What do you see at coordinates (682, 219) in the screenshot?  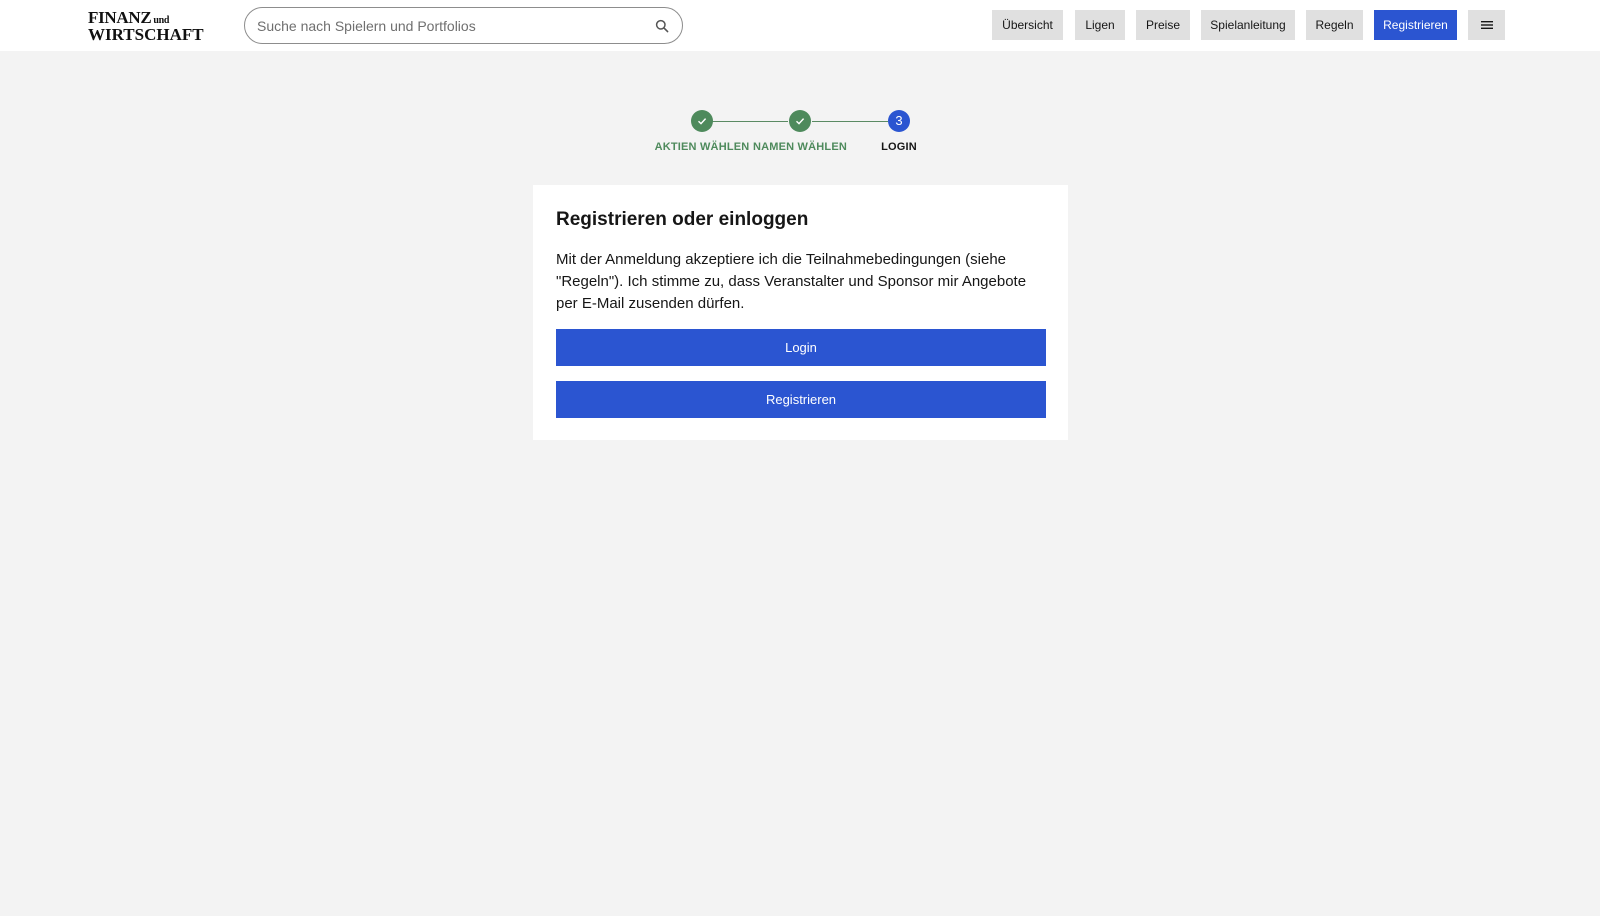 I see `card-title: Registrieren oder einloggen` at bounding box center [682, 219].